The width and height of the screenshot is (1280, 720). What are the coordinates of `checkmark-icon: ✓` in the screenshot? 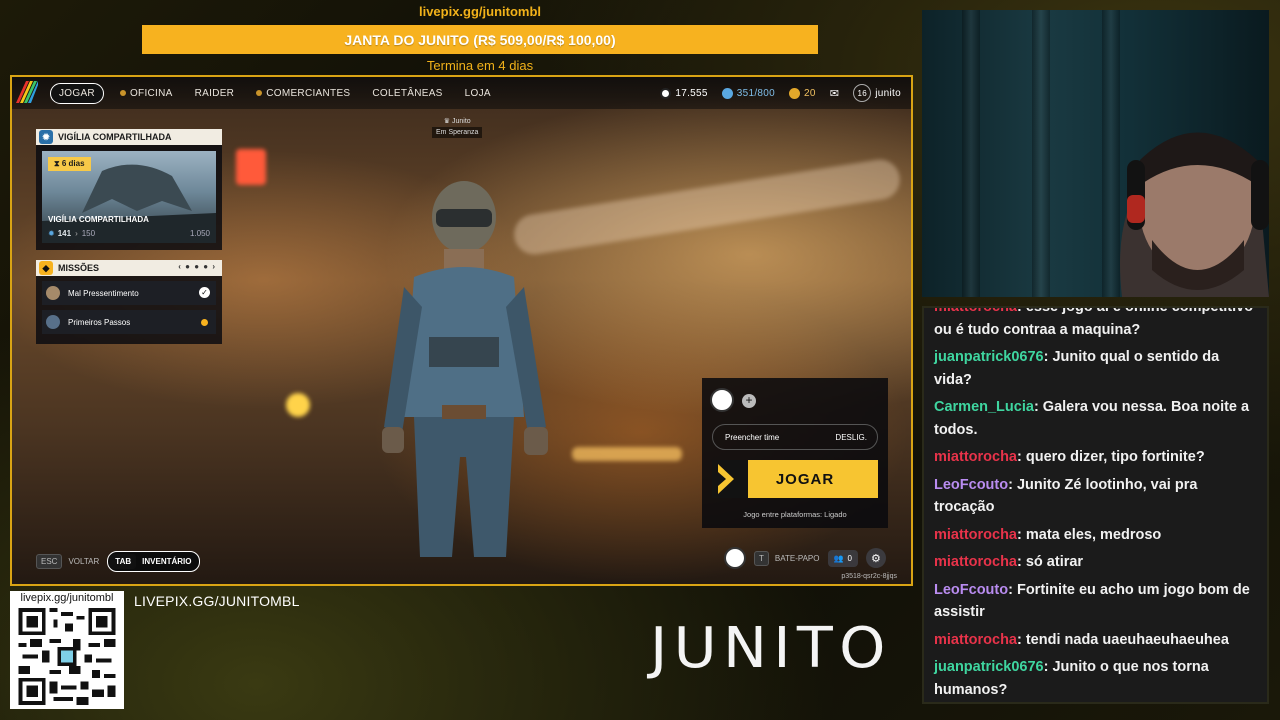 It's located at (204, 292).